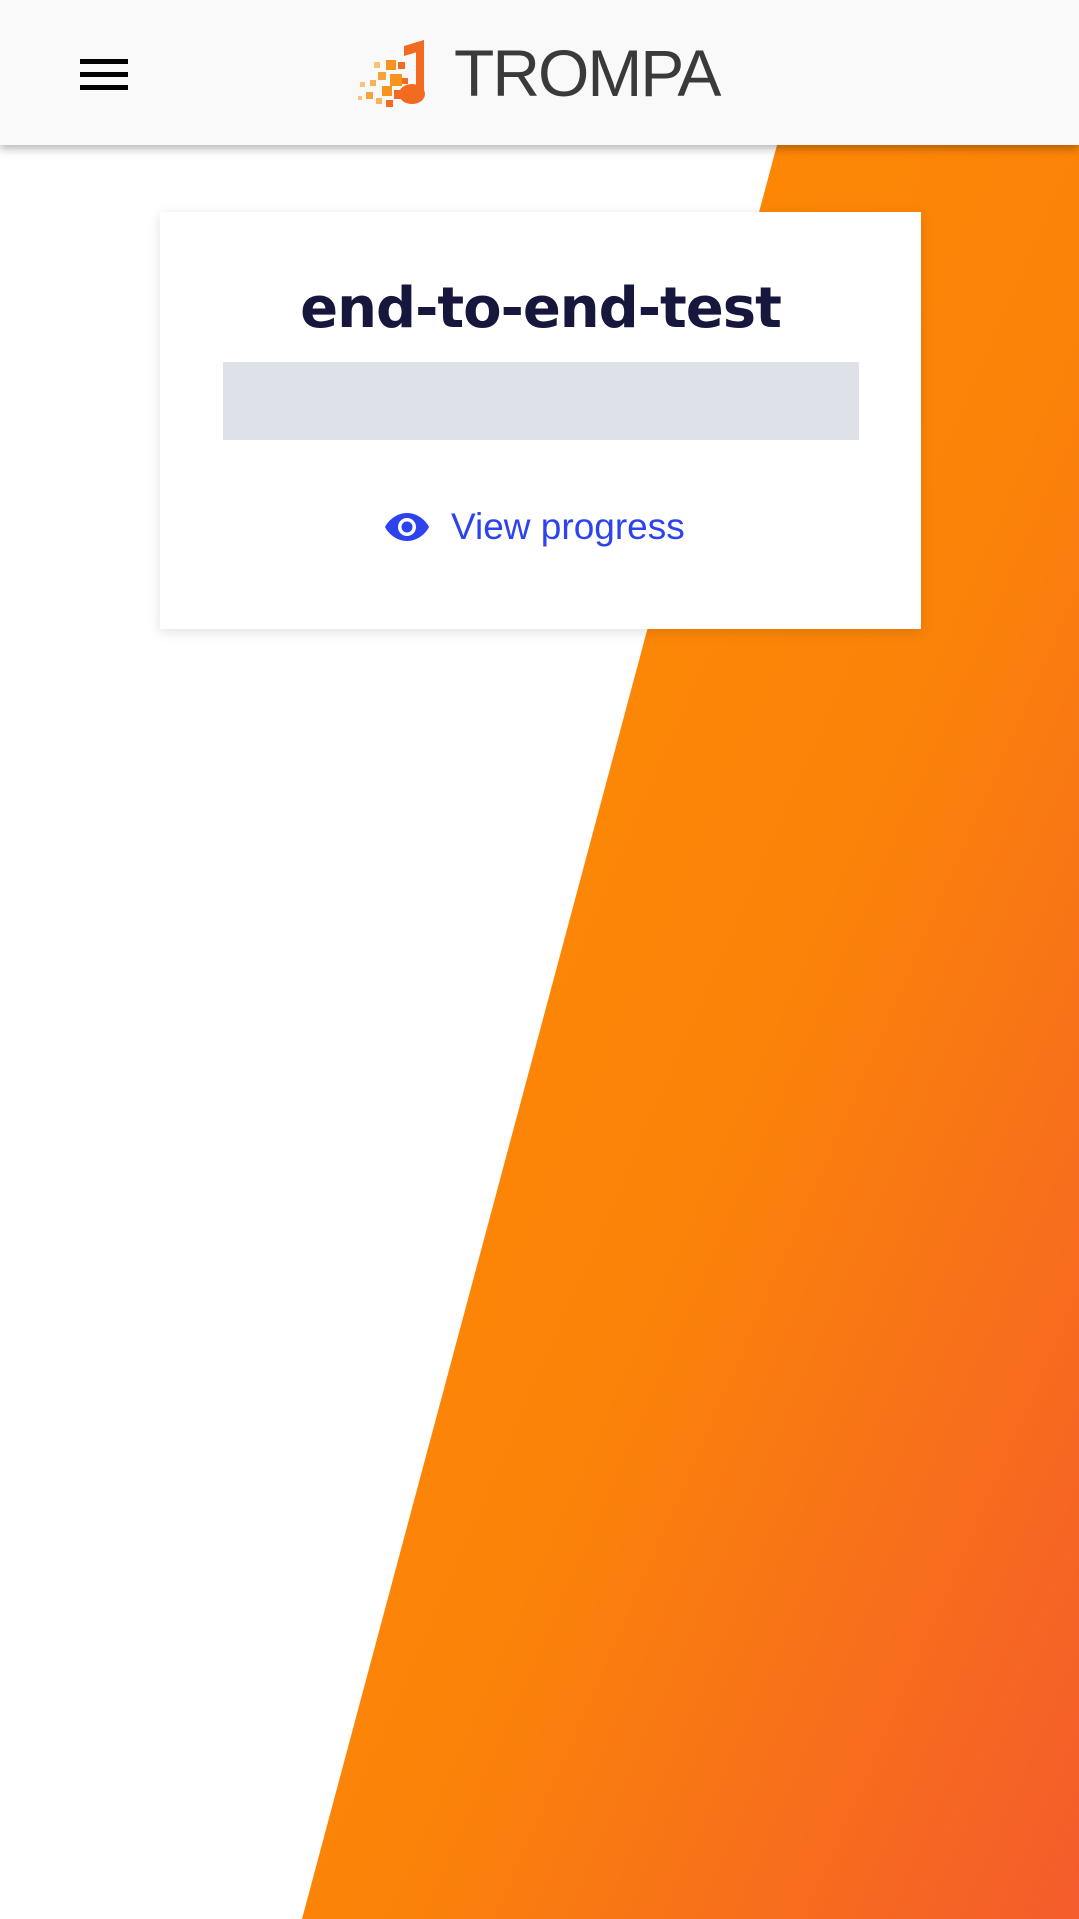 This screenshot has width=1079, height=1919. What do you see at coordinates (541, 308) in the screenshot?
I see `job-title: end-to-end-test` at bounding box center [541, 308].